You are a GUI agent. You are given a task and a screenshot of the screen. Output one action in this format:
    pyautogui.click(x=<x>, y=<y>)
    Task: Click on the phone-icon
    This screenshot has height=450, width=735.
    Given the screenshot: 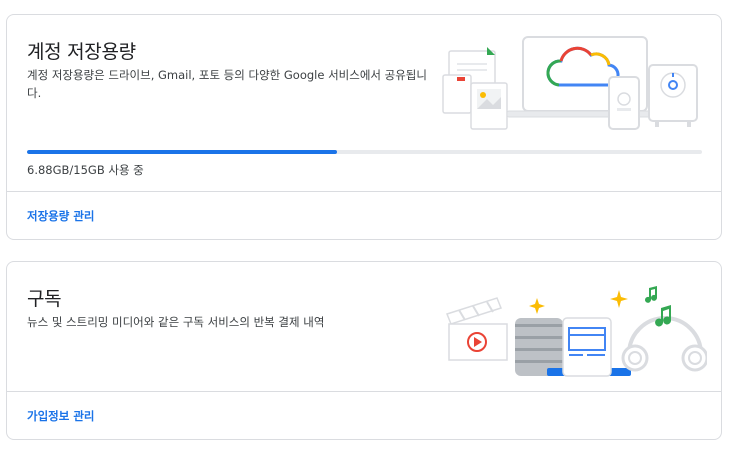 What is the action you would take?
    pyautogui.click(x=624, y=103)
    